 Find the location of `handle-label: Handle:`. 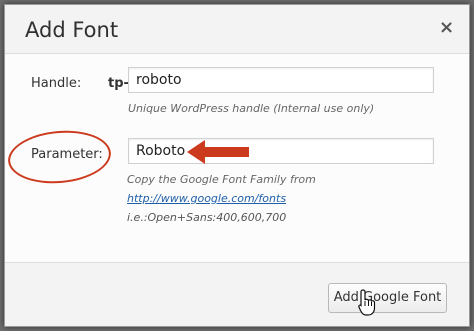

handle-label: Handle: is located at coordinates (56, 83).